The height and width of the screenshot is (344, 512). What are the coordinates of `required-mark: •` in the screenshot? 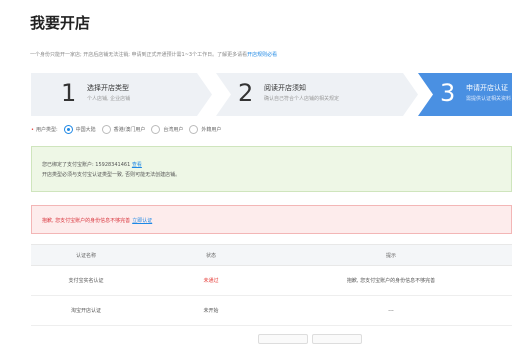 It's located at (32, 129).